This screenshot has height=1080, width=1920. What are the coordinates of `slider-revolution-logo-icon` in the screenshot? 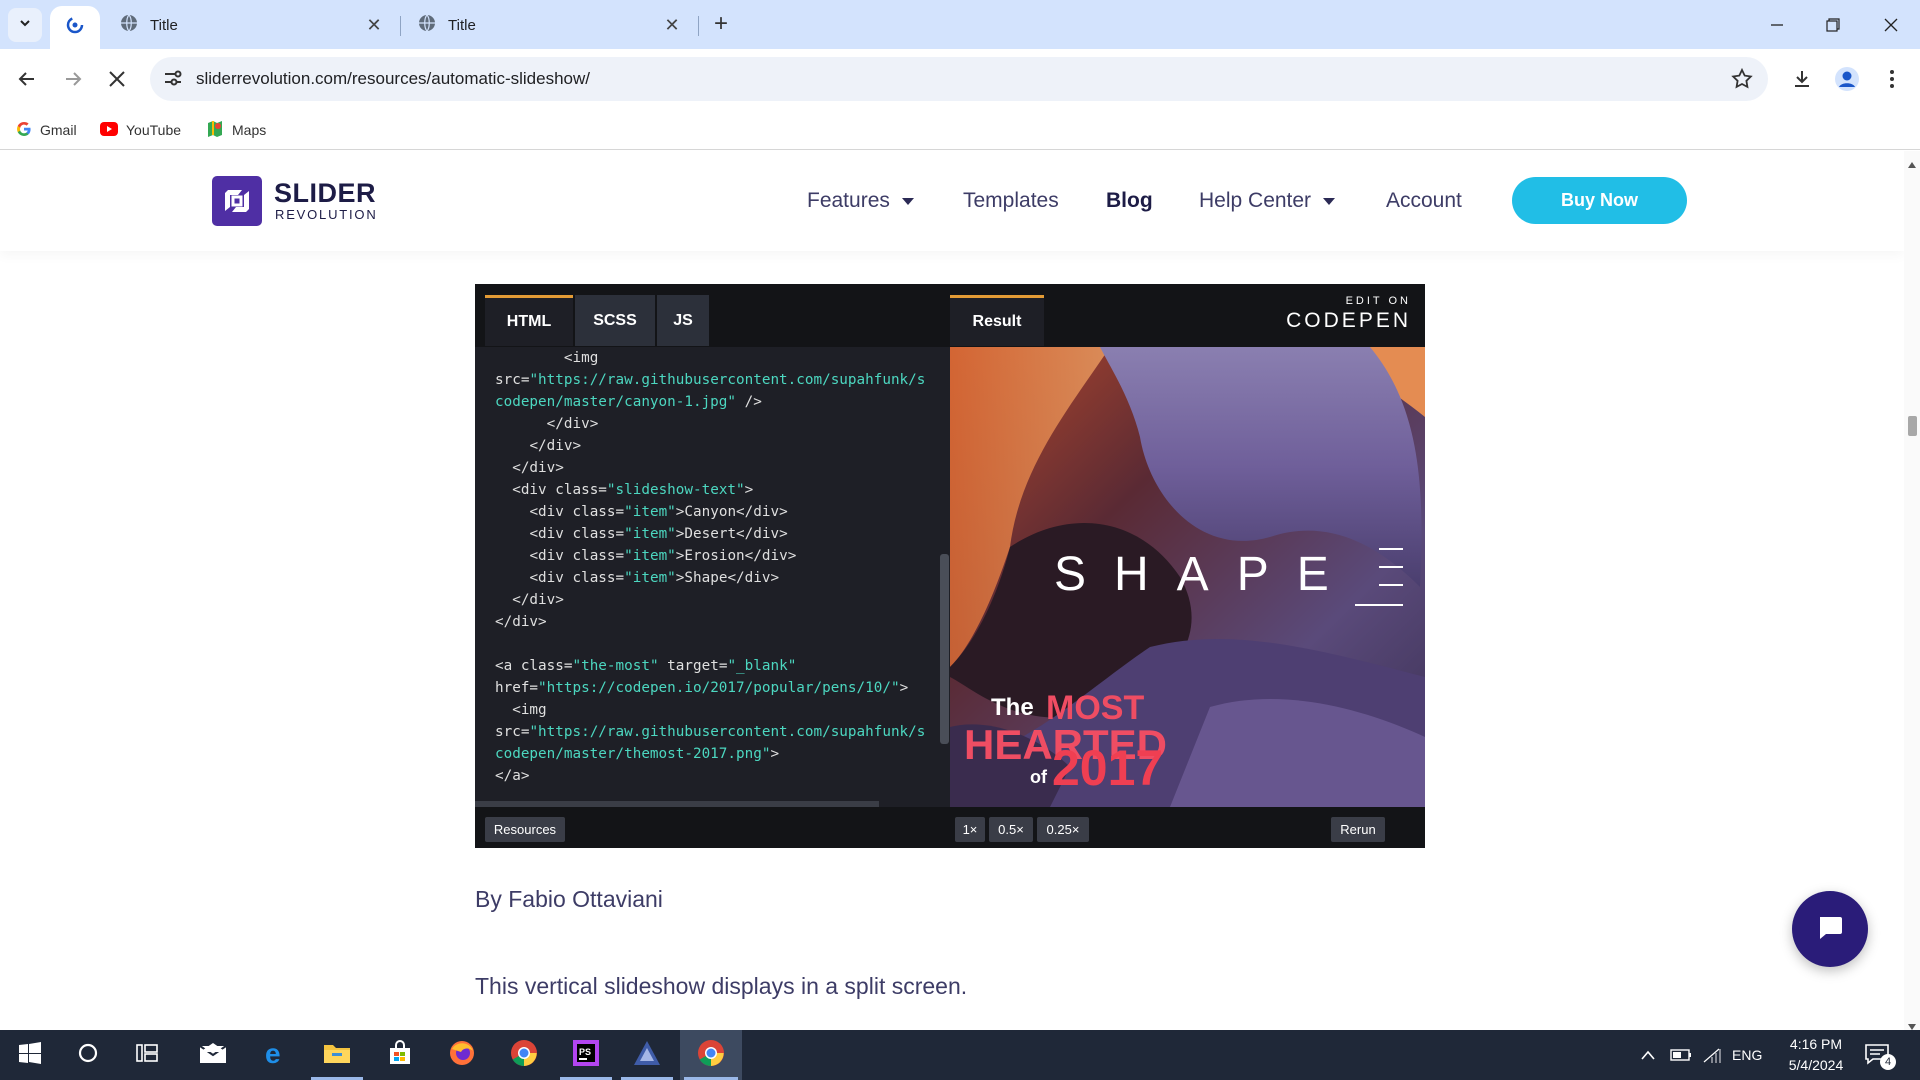 It's located at (237, 201).